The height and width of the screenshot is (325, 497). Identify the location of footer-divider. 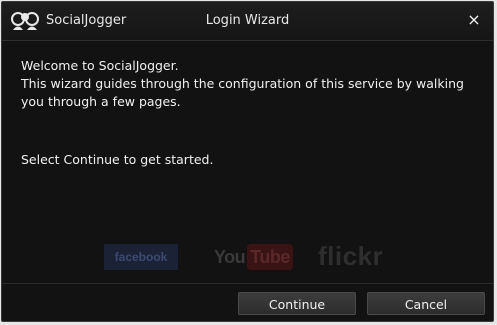
(247, 283).